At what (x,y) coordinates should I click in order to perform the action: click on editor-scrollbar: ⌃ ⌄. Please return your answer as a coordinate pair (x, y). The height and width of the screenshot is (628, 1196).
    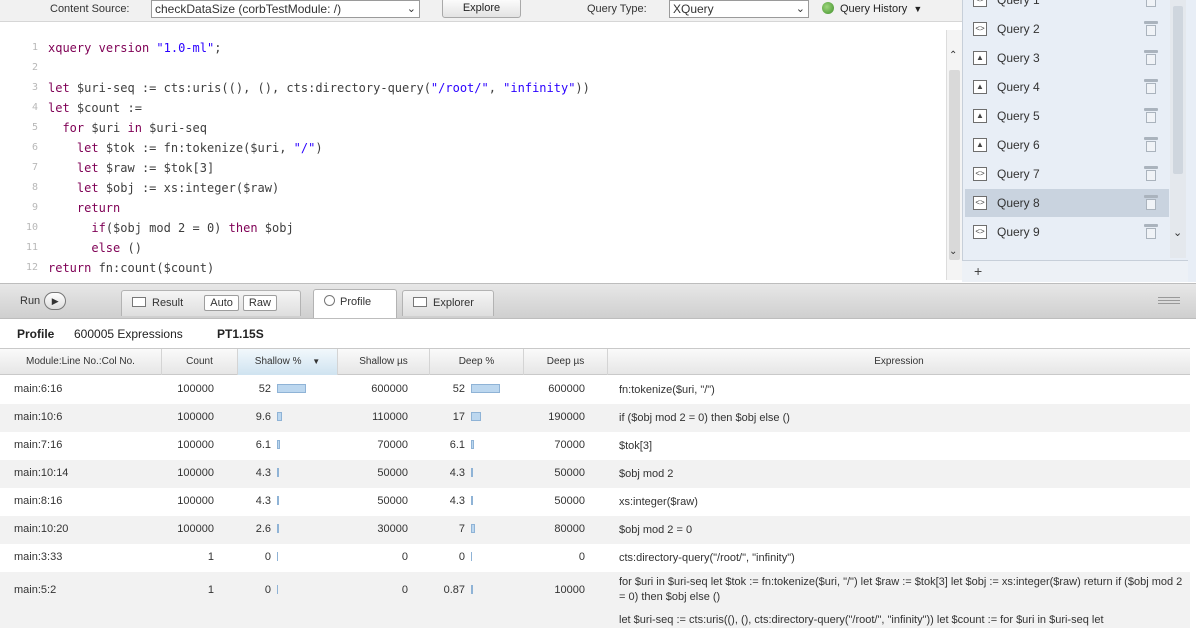
    Looking at the image, I should click on (954, 155).